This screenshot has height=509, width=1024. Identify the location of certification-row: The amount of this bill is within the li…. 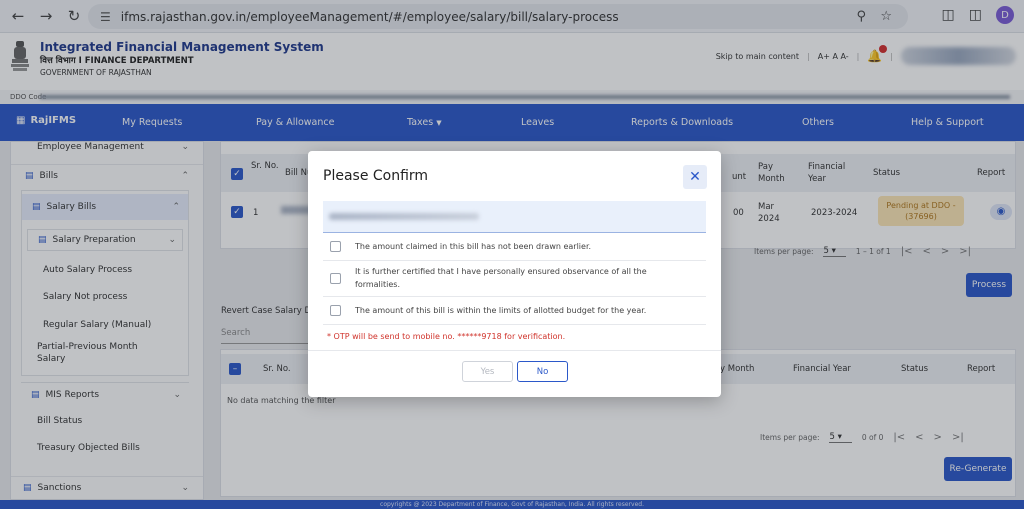
(514, 311).